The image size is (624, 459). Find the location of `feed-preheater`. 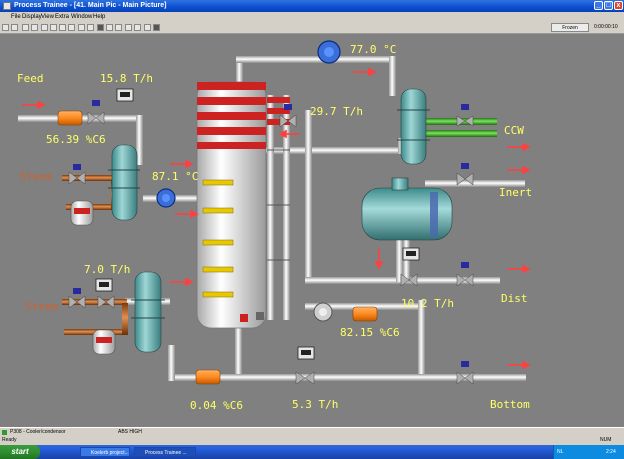

feed-preheater is located at coordinates (124, 182).